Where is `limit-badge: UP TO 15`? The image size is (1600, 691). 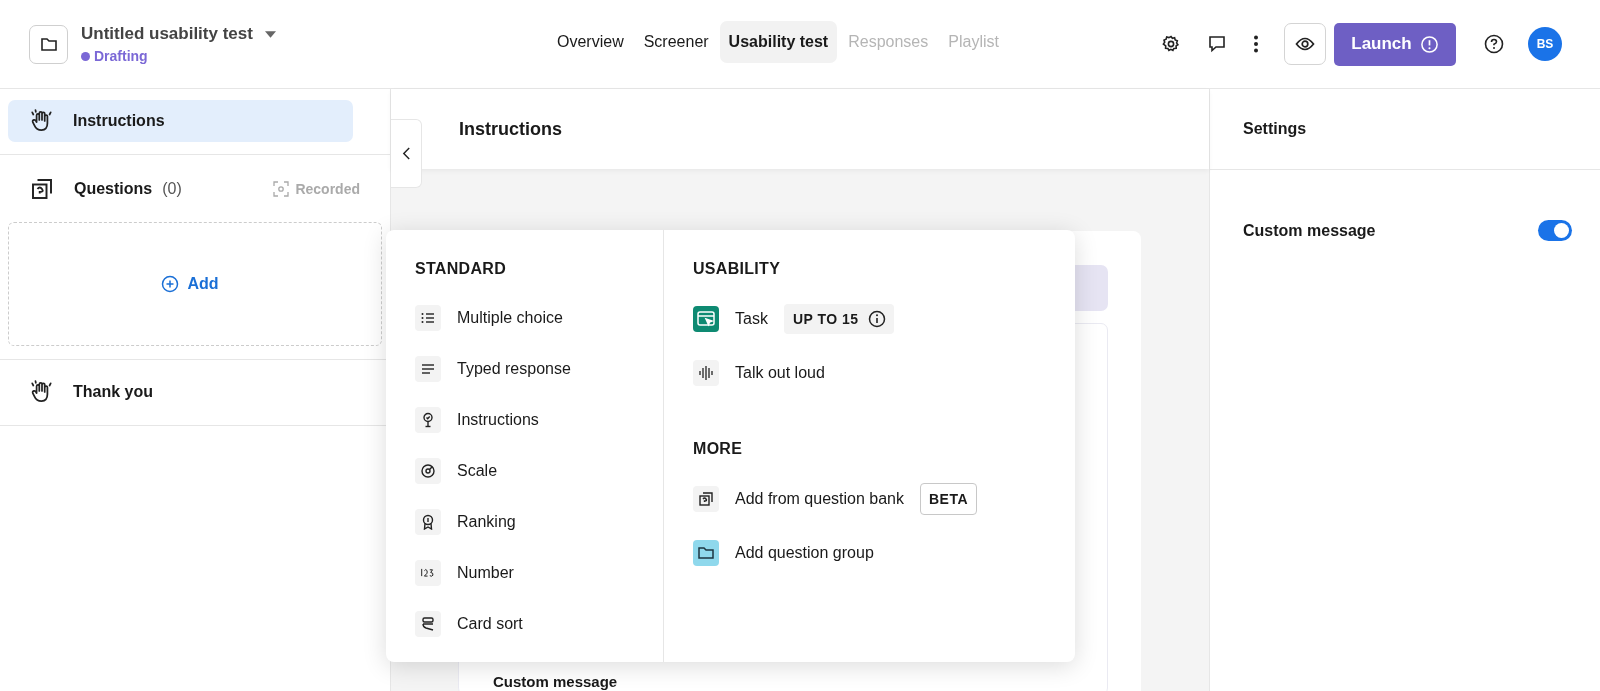 limit-badge: UP TO 15 is located at coordinates (838, 319).